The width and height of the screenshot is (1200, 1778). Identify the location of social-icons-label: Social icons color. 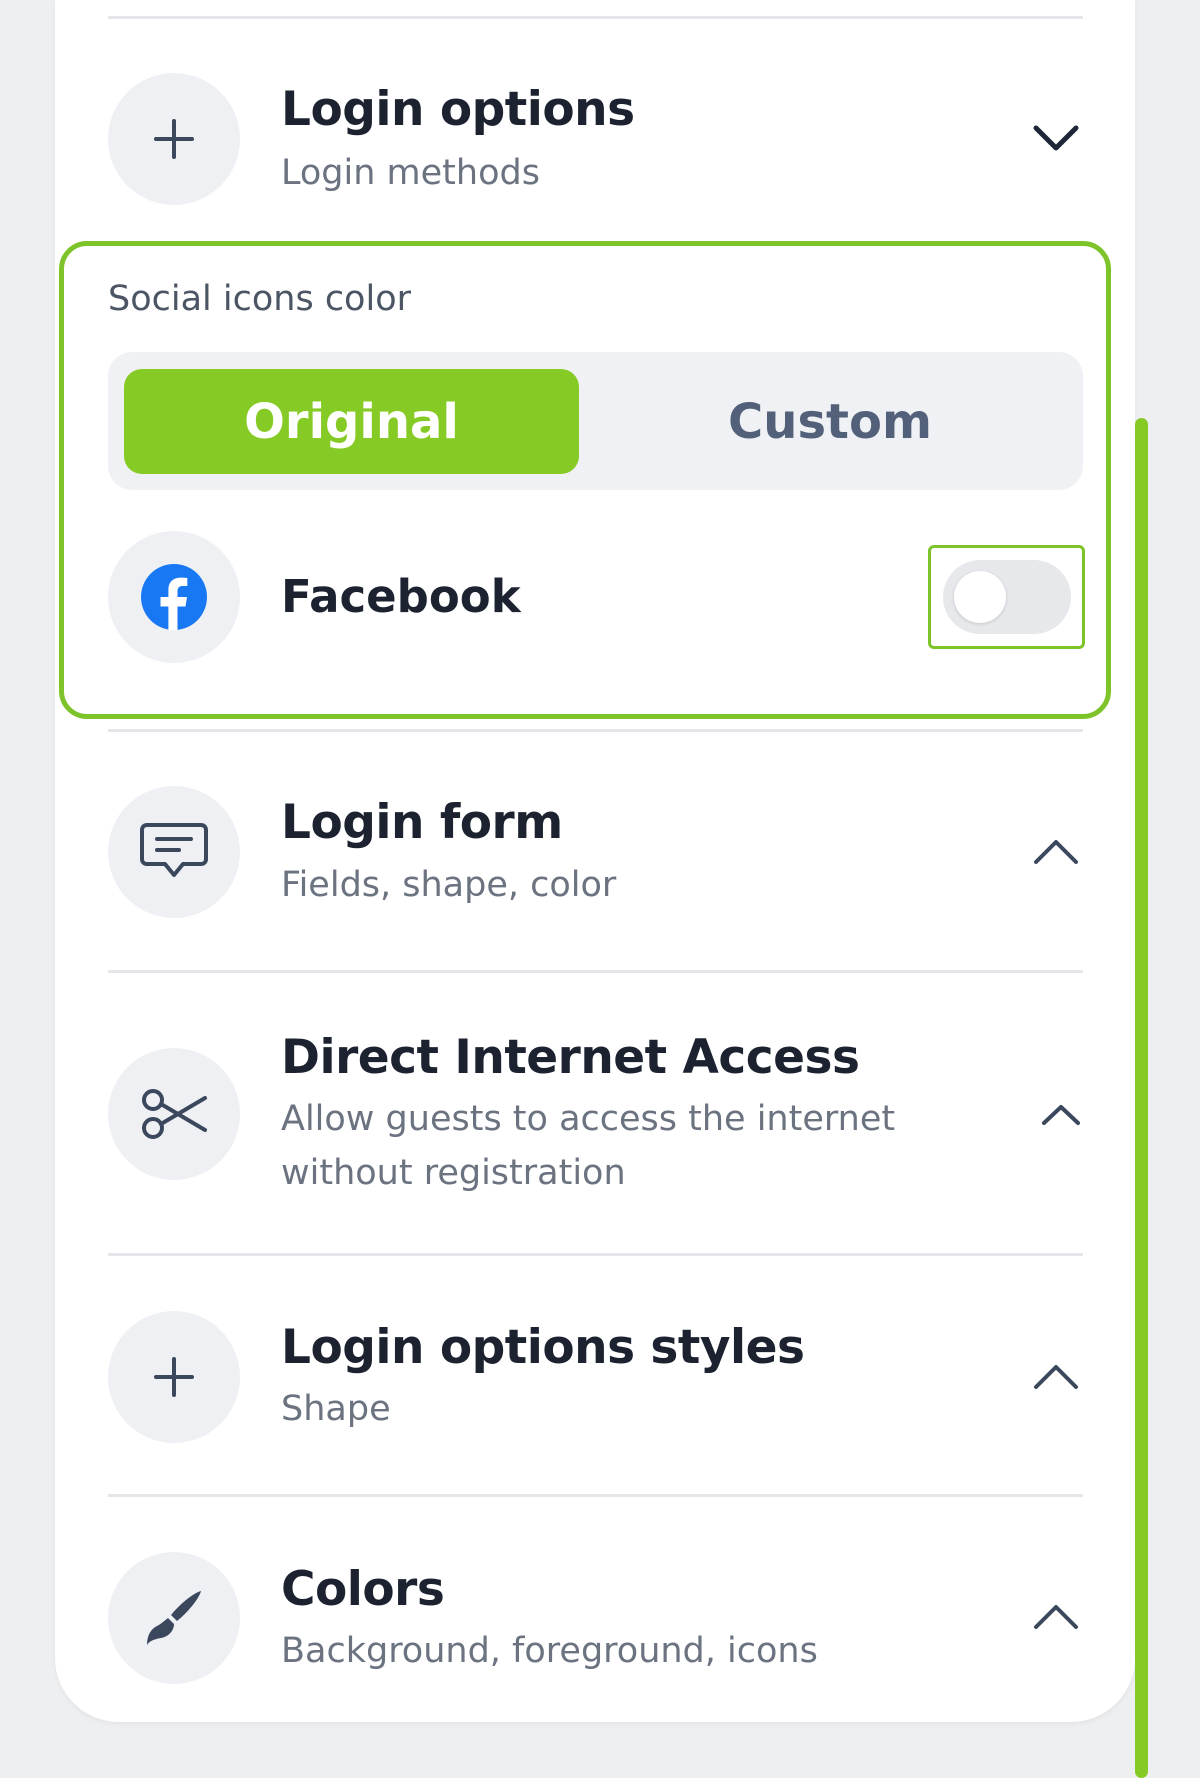
(260, 299).